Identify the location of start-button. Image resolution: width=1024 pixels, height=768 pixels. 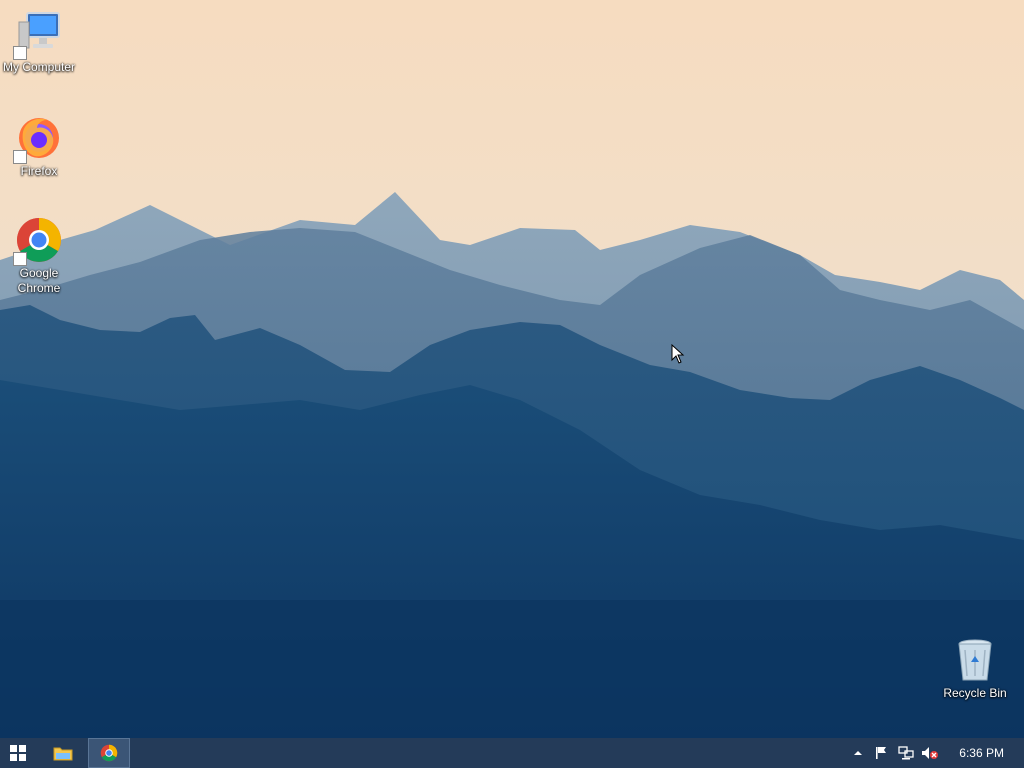
(18, 753).